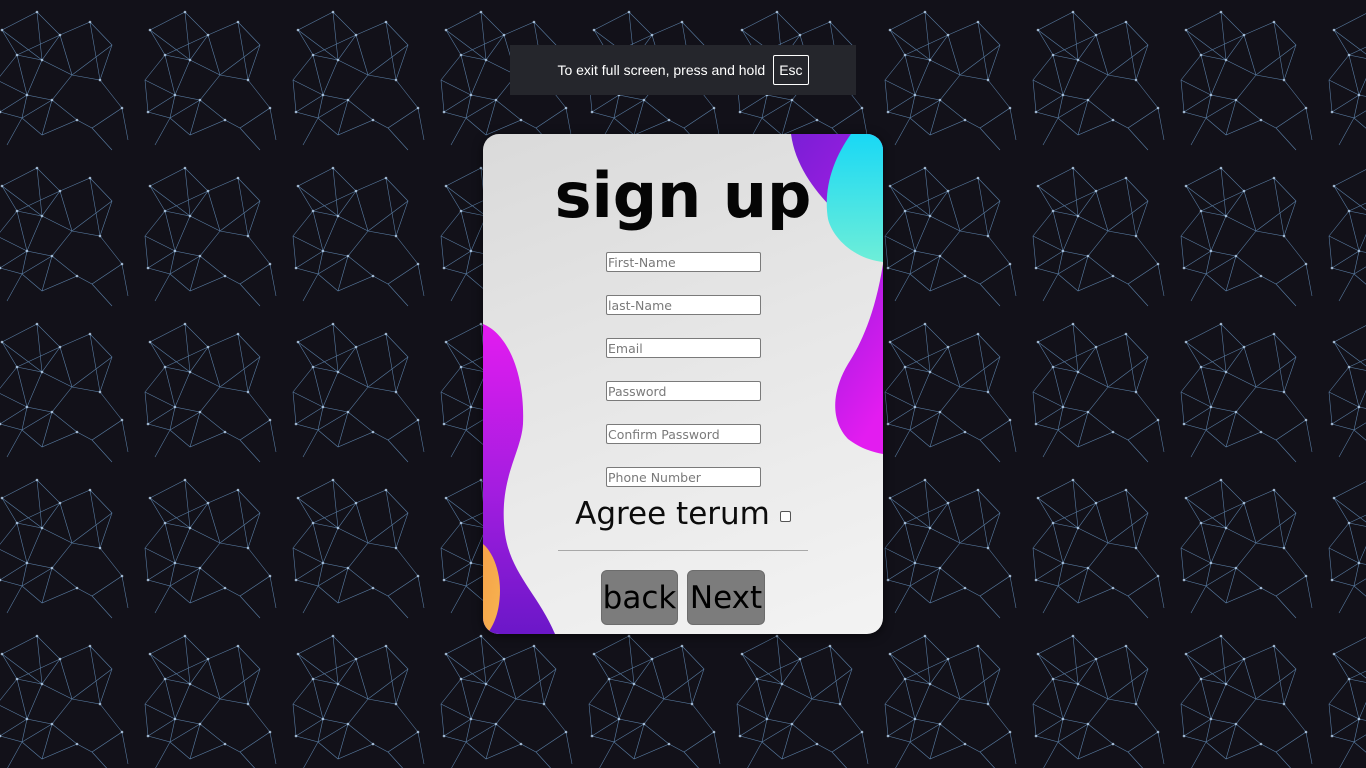  I want to click on page-title: sign up, so click(683, 195).